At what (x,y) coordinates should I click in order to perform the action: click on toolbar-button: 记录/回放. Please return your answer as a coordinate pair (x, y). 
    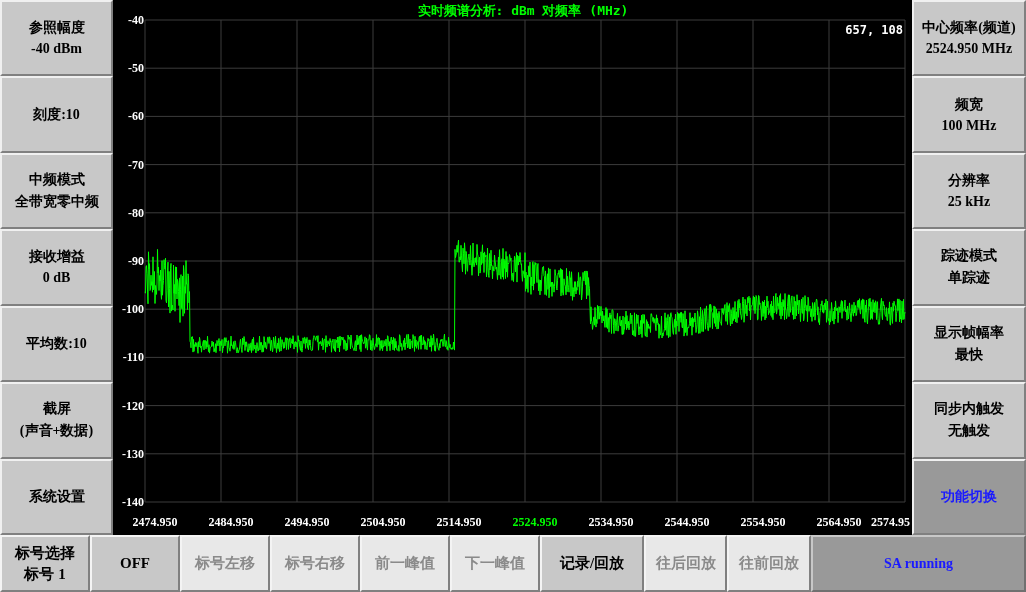
    Looking at the image, I should click on (592, 563).